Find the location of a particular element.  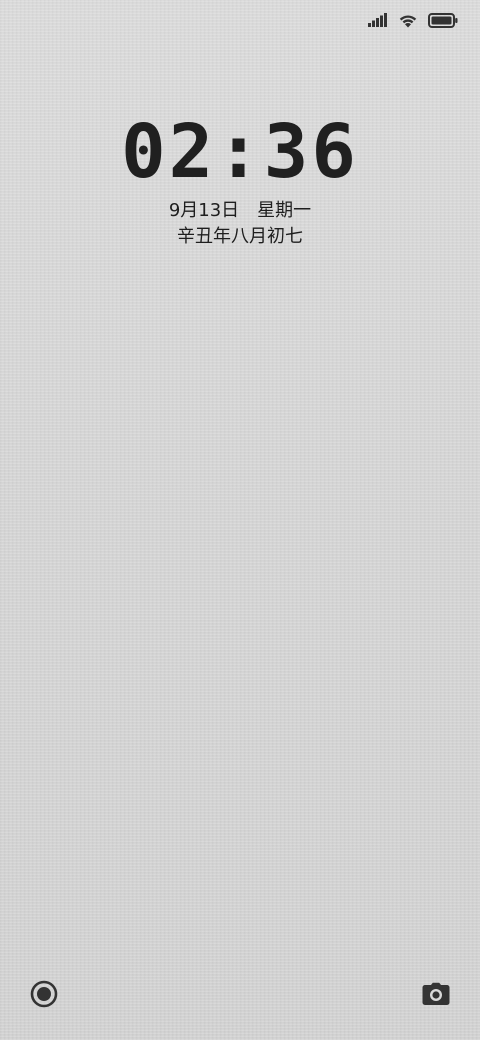

status-bar is located at coordinates (413, 20).